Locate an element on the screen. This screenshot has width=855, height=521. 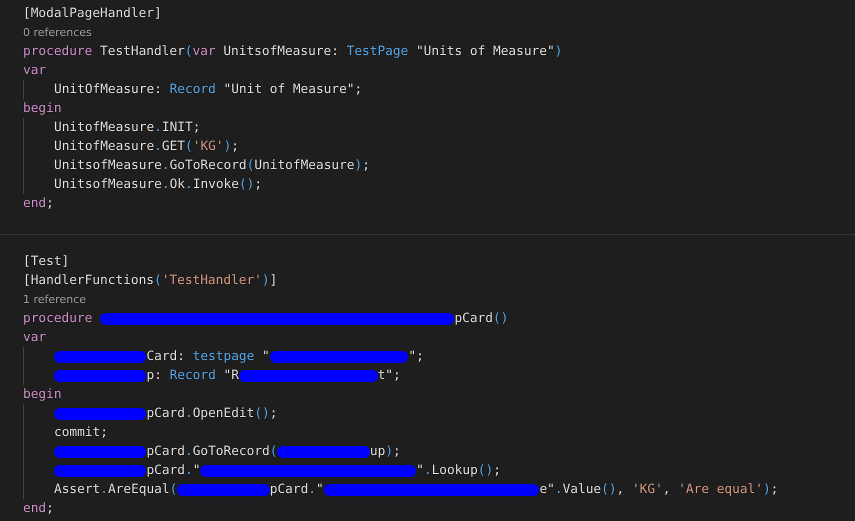
code-text: p: Record "R is located at coordinates (192, 376).